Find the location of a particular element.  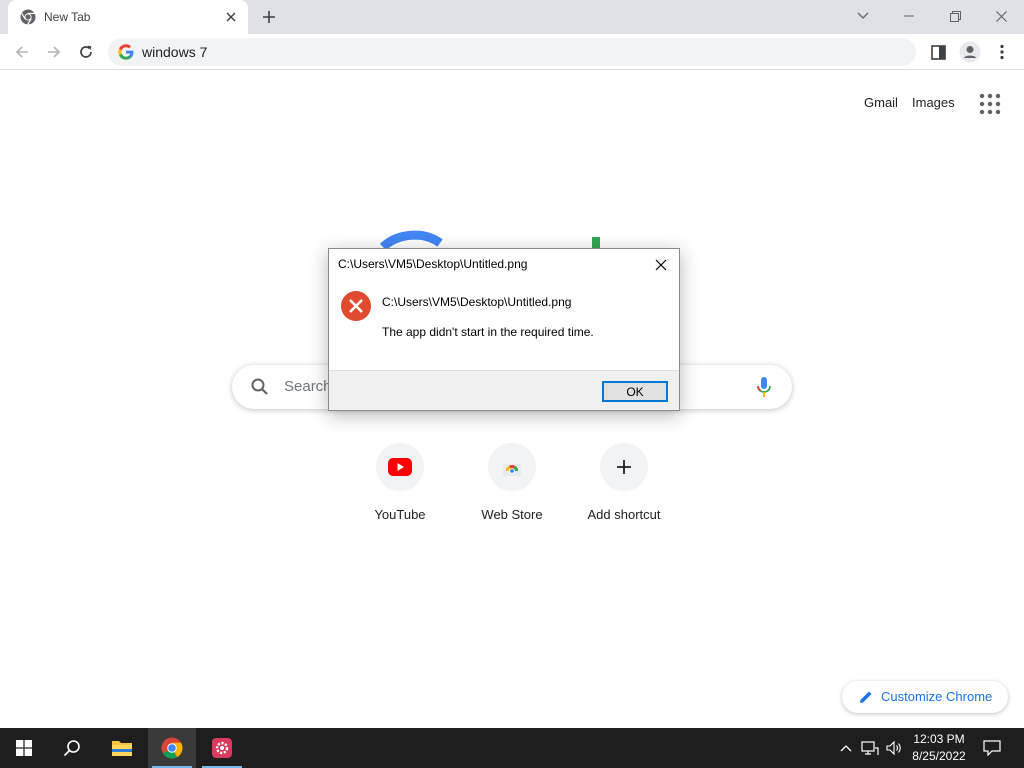

clock: 12:03 PM 8/25/2022 is located at coordinates (939, 748).